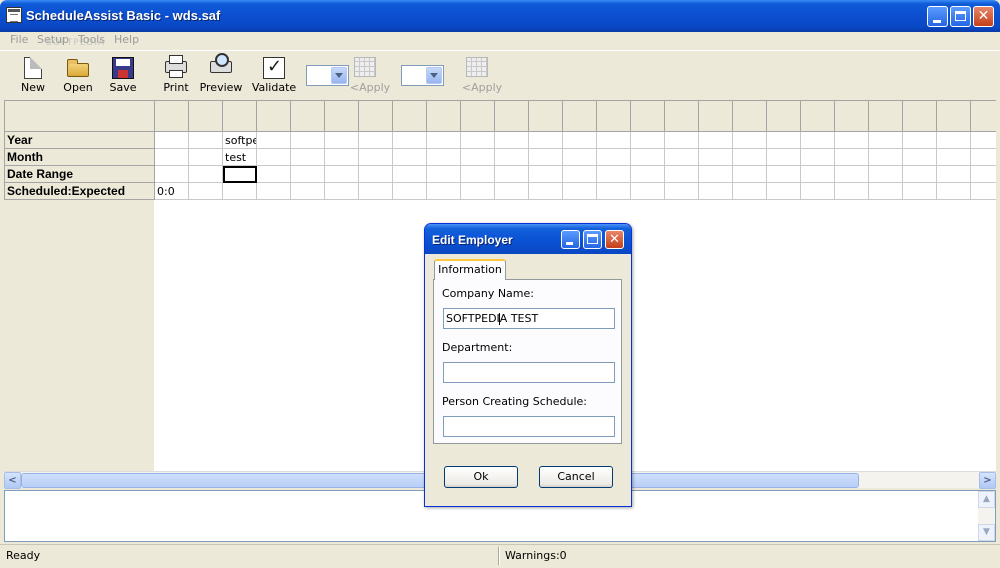 The width and height of the screenshot is (1000, 568). What do you see at coordinates (986, 516) in the screenshot?
I see `vertical-scrollbar: ▲ ▼` at bounding box center [986, 516].